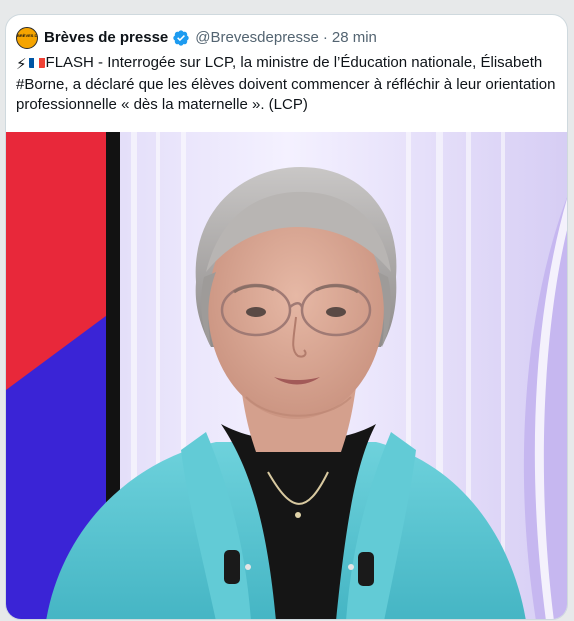 The image size is (574, 621). I want to click on user-handle: @Brevesdepresse, so click(257, 38).